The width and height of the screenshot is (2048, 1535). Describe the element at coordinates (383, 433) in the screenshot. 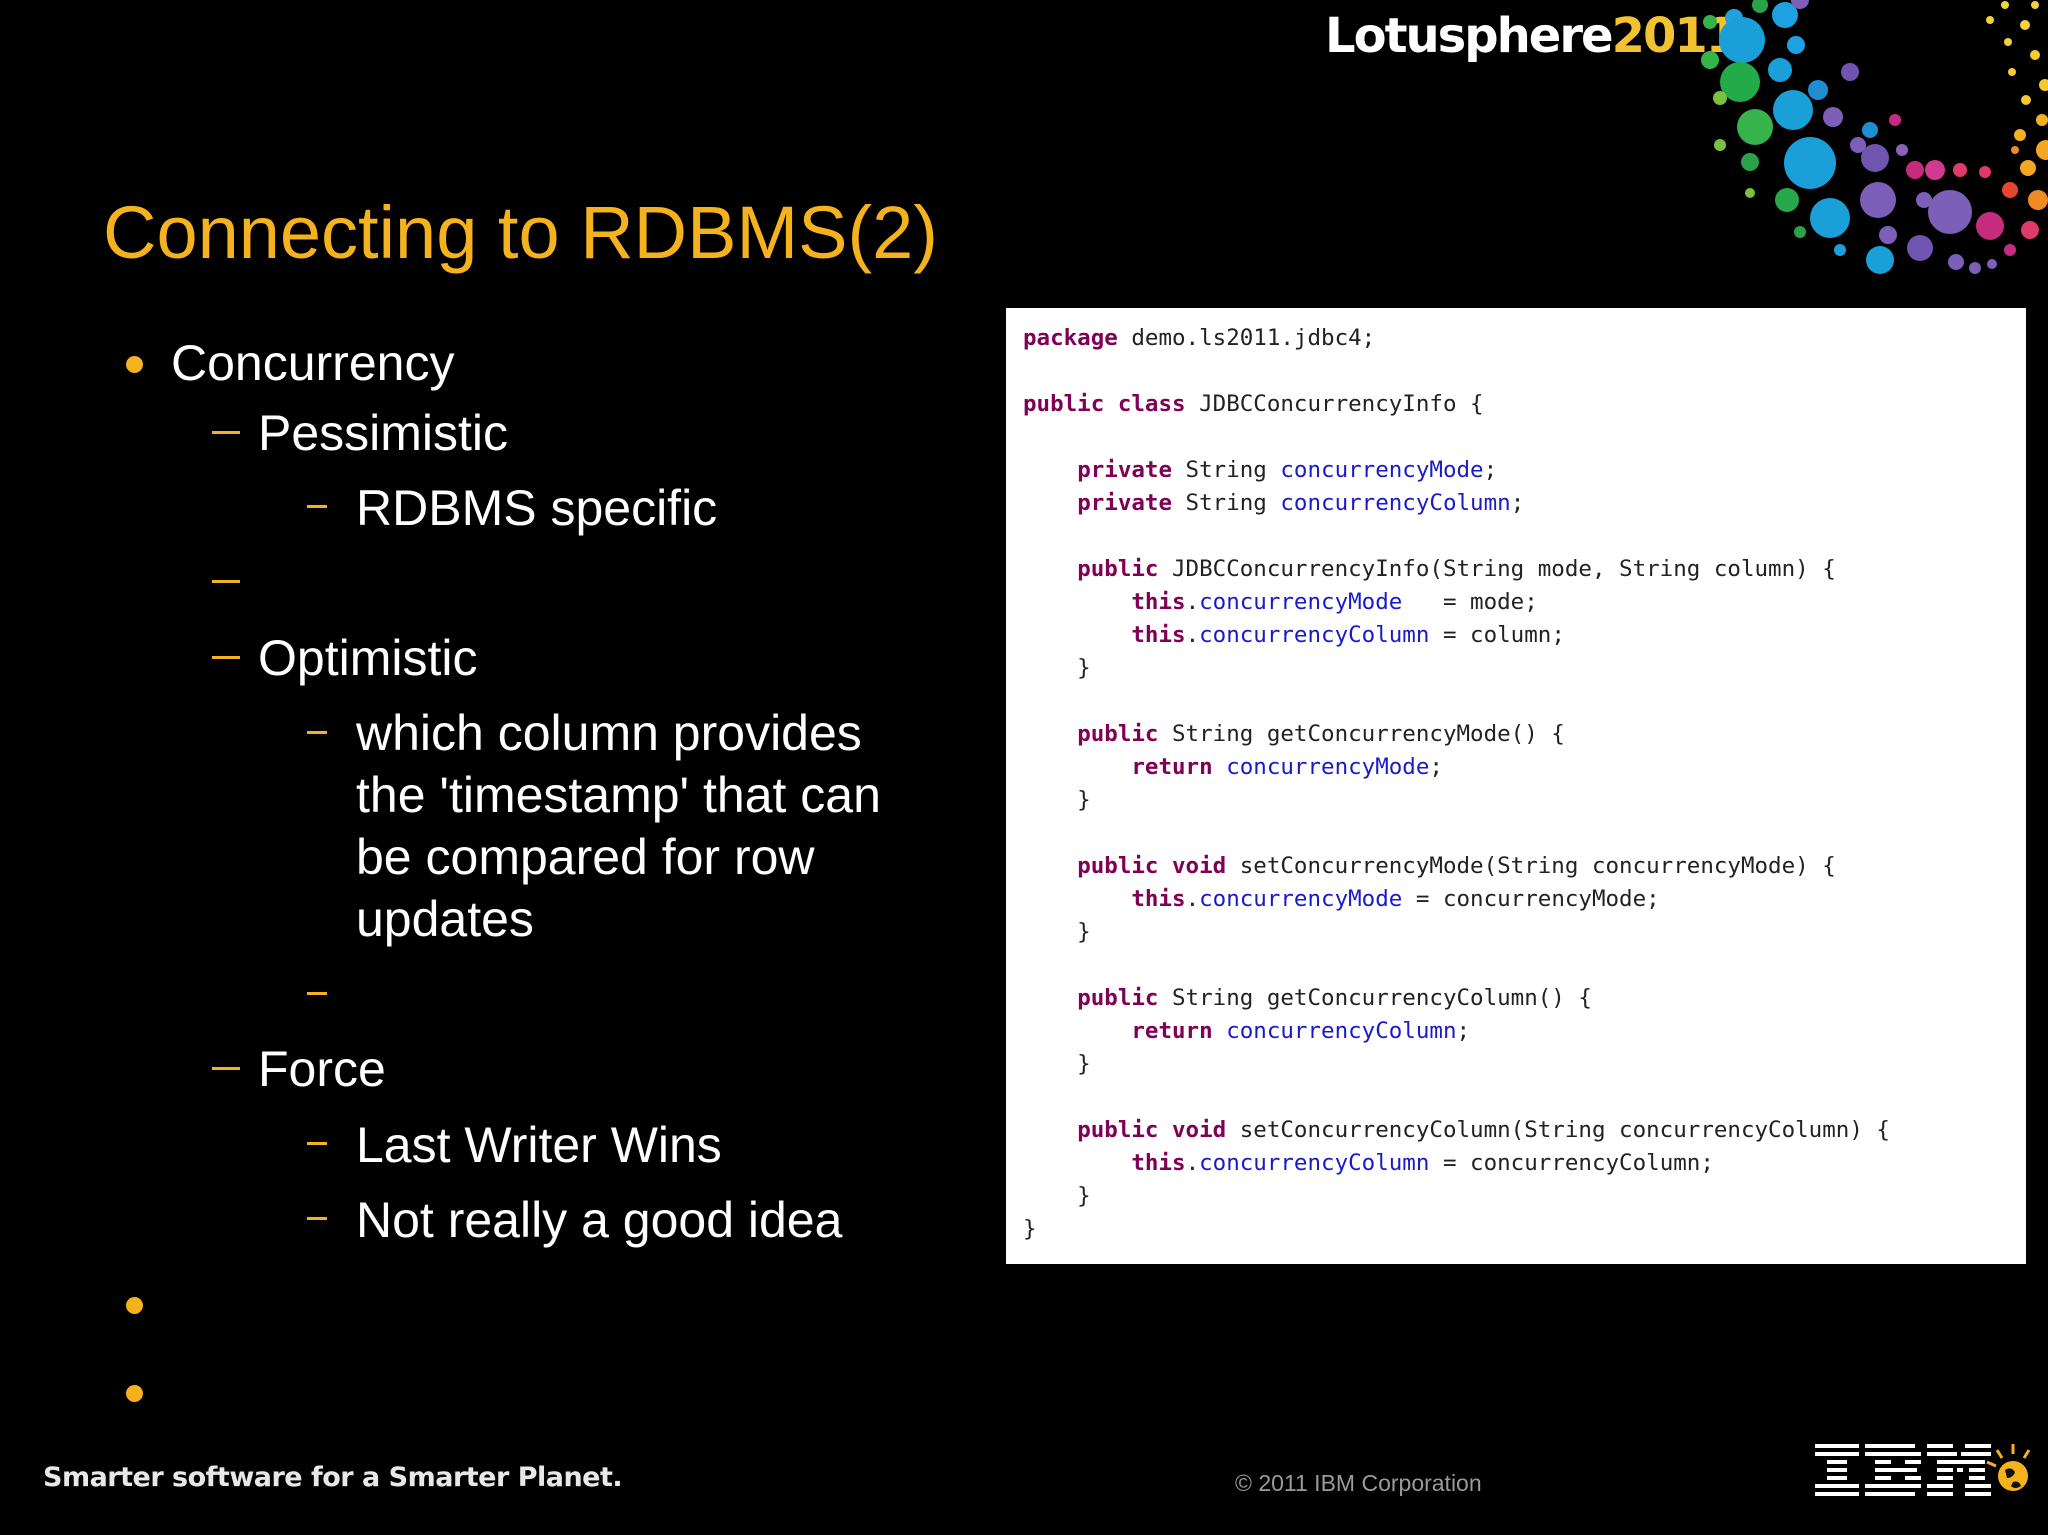

I see `bullet-pessimistic: Pessimistic` at that location.